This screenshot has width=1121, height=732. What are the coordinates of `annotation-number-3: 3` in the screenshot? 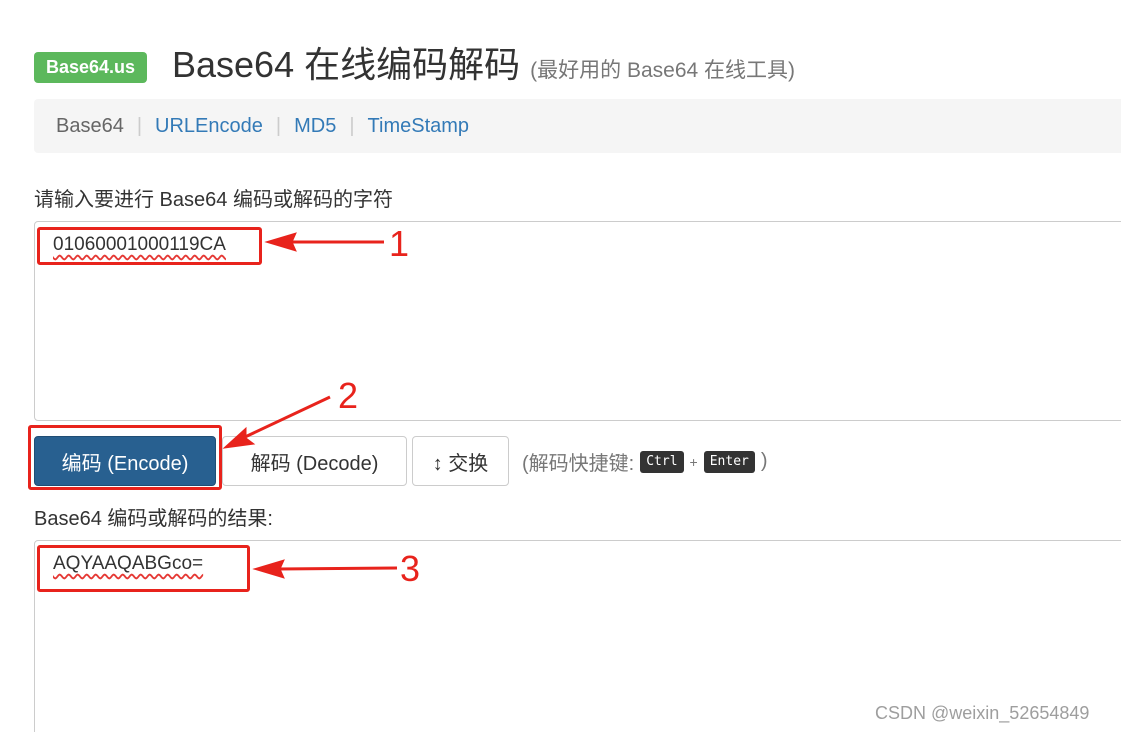 It's located at (410, 568).